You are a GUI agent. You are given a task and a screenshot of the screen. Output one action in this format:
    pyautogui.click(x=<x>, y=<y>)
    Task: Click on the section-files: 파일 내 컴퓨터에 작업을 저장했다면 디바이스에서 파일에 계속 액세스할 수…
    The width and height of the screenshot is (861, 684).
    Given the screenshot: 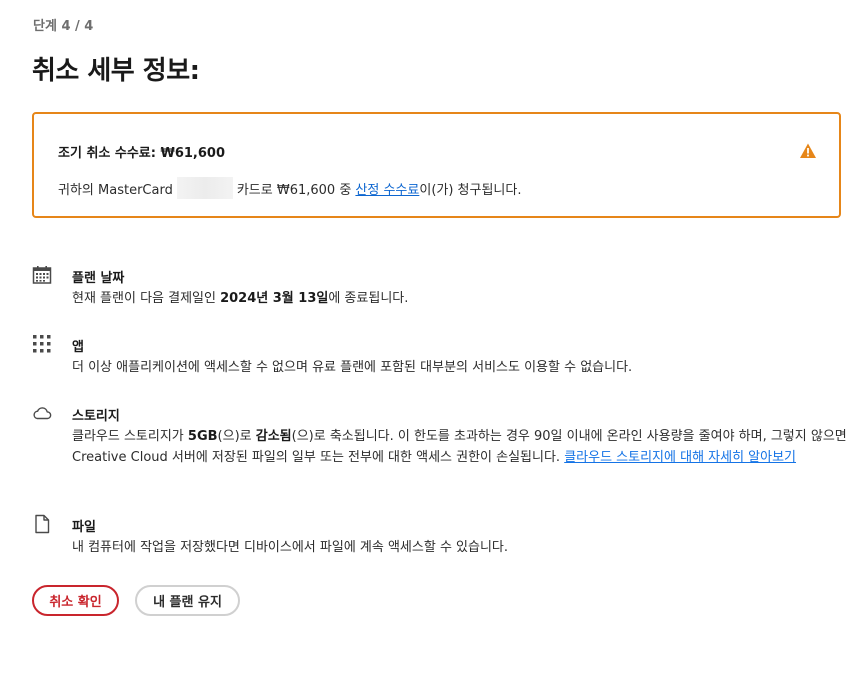 What is the action you would take?
    pyautogui.click(x=439, y=538)
    